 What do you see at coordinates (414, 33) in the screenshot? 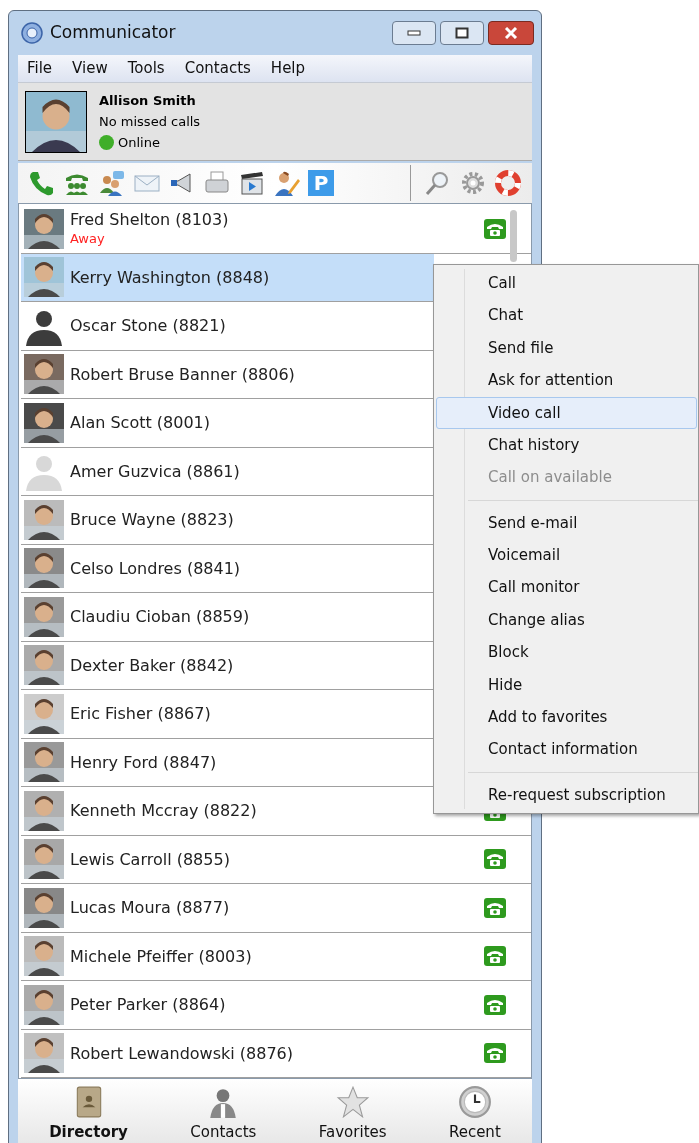
I see `minimize-icon` at bounding box center [414, 33].